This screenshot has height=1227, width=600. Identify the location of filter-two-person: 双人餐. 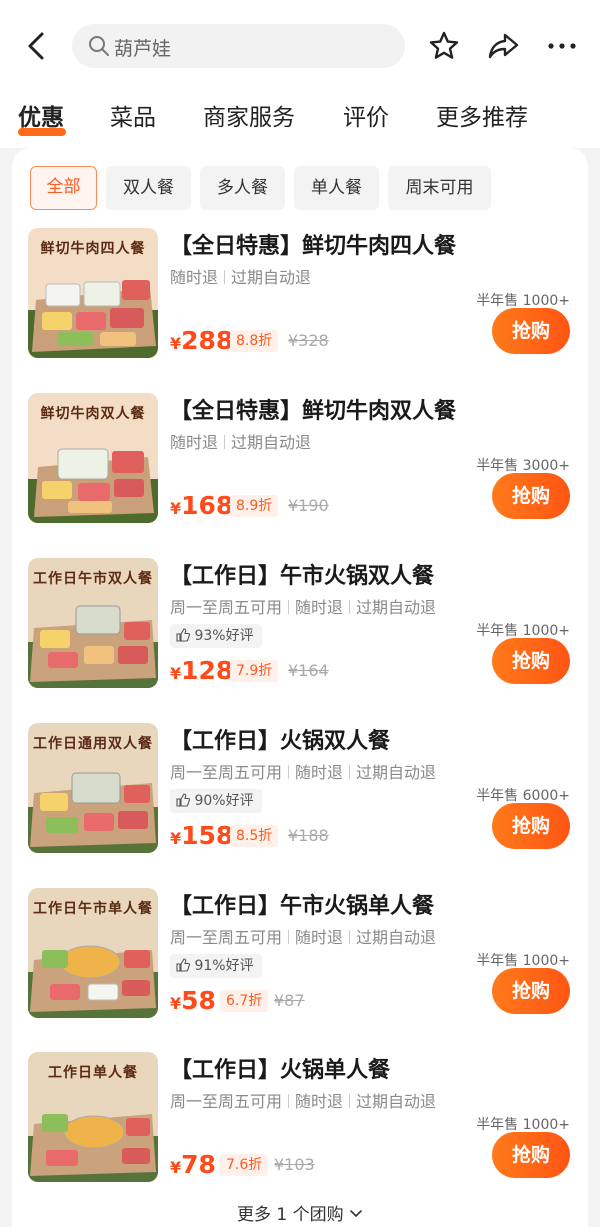
(148, 188).